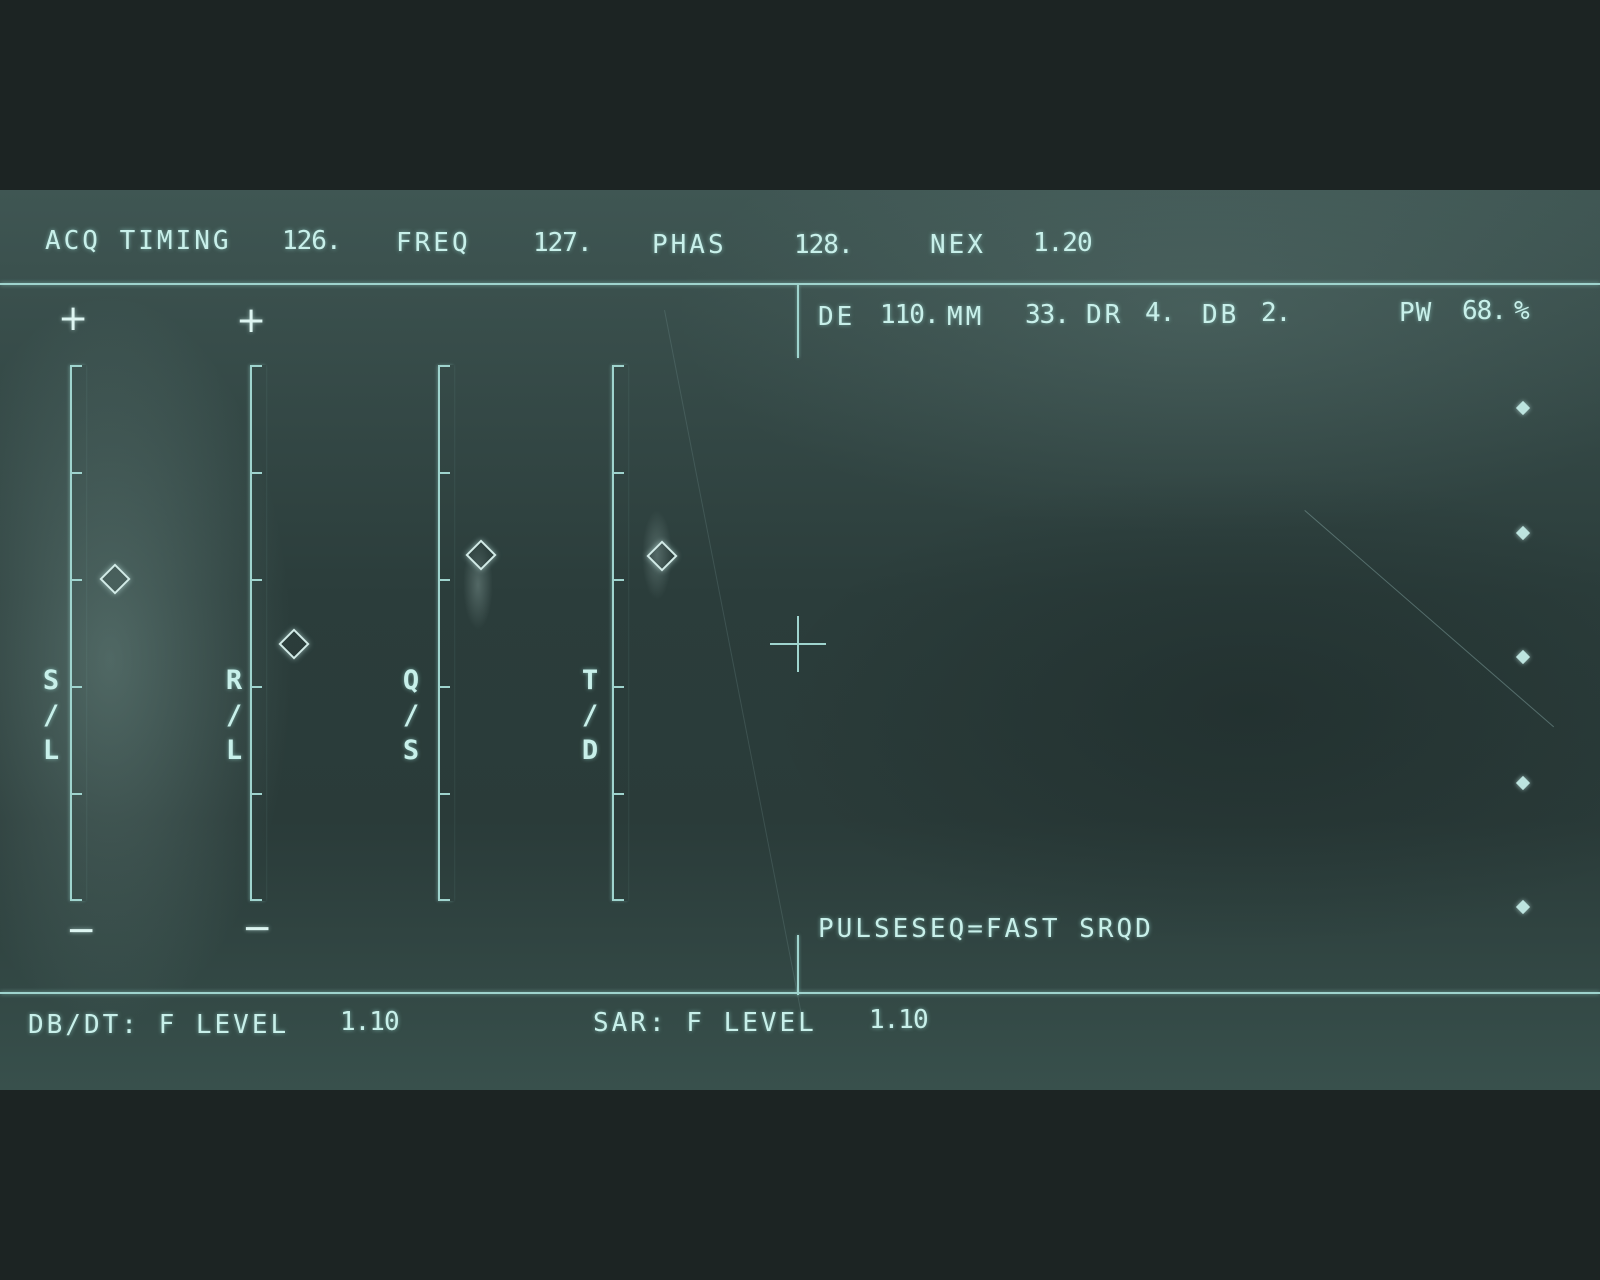 This screenshot has width=1600, height=1280. I want to click on acq-timing-value: 126., so click(312, 241).